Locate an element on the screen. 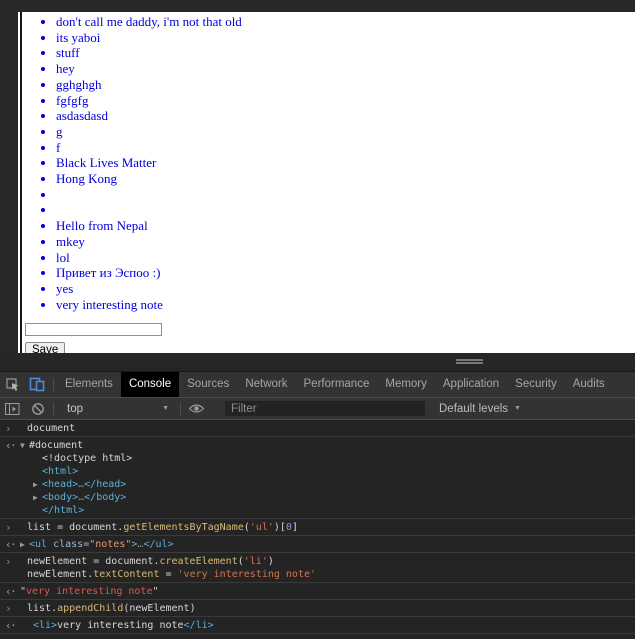 The height and width of the screenshot is (639, 635). tab-security: Security is located at coordinates (536, 384).